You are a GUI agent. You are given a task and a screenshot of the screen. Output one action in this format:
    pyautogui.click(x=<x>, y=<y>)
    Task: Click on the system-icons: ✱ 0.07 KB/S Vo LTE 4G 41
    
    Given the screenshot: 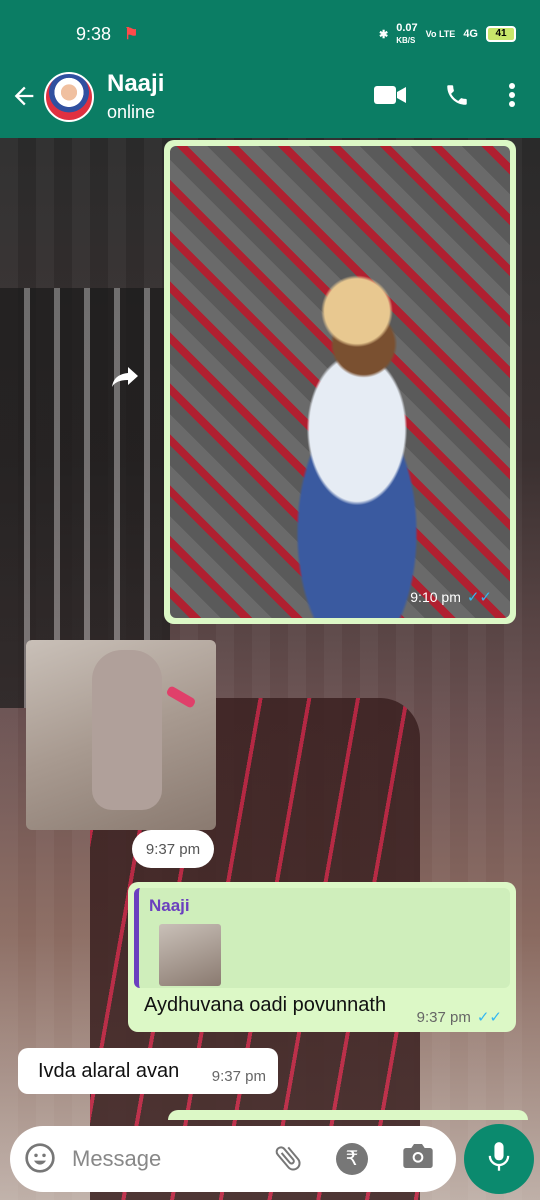 What is the action you would take?
    pyautogui.click(x=447, y=34)
    